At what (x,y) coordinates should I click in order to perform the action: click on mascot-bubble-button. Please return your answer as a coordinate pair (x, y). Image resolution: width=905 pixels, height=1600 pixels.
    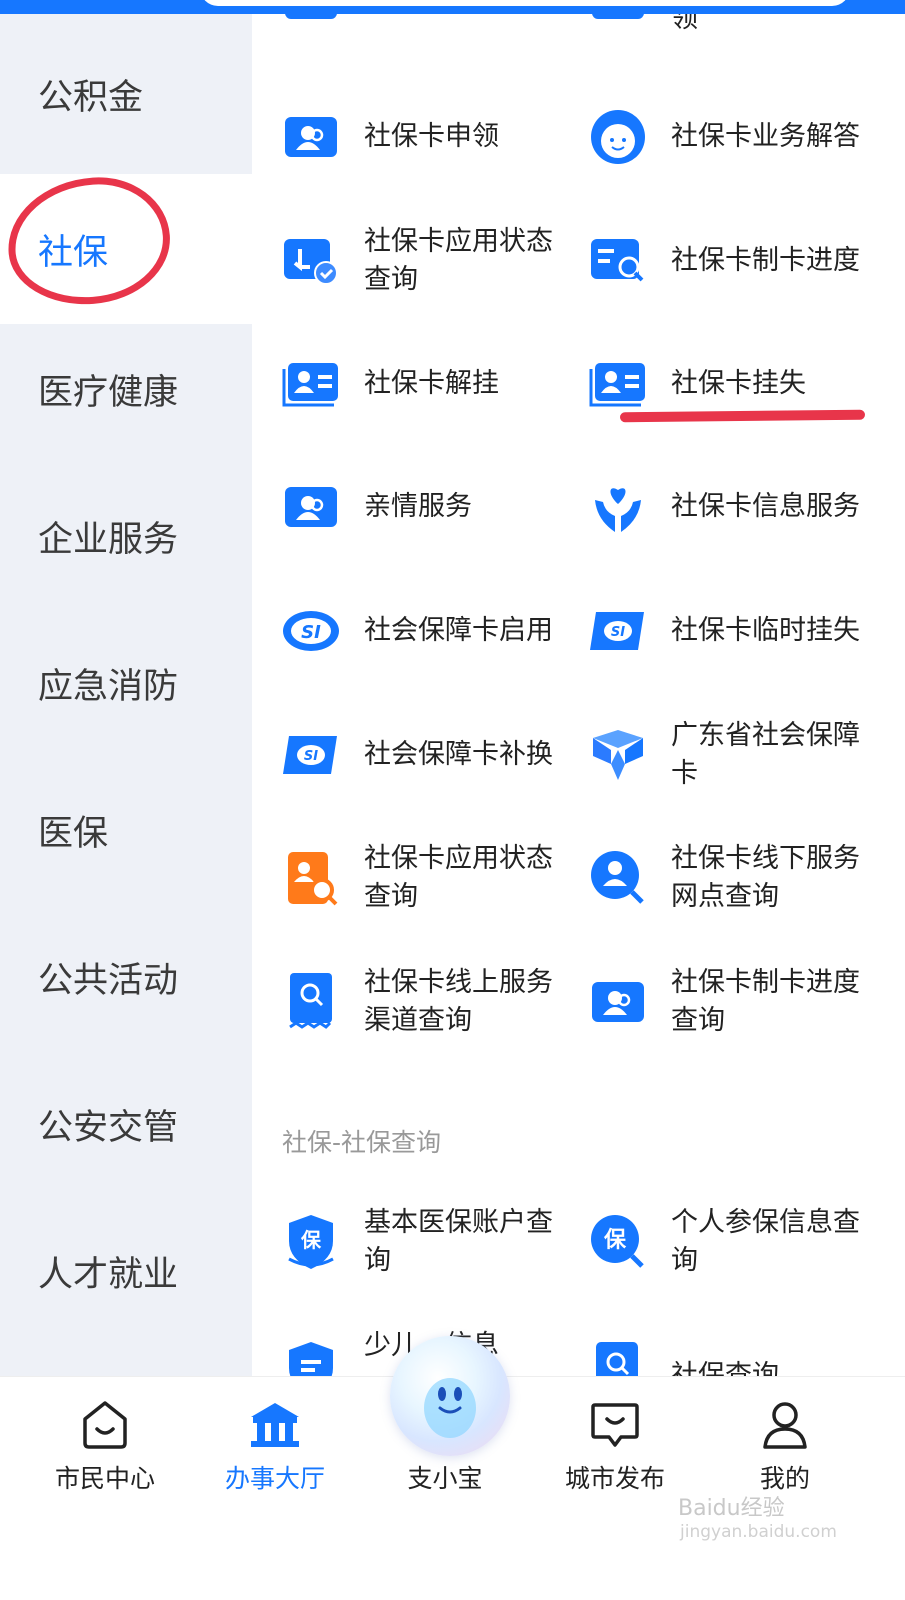
    Looking at the image, I should click on (450, 1396).